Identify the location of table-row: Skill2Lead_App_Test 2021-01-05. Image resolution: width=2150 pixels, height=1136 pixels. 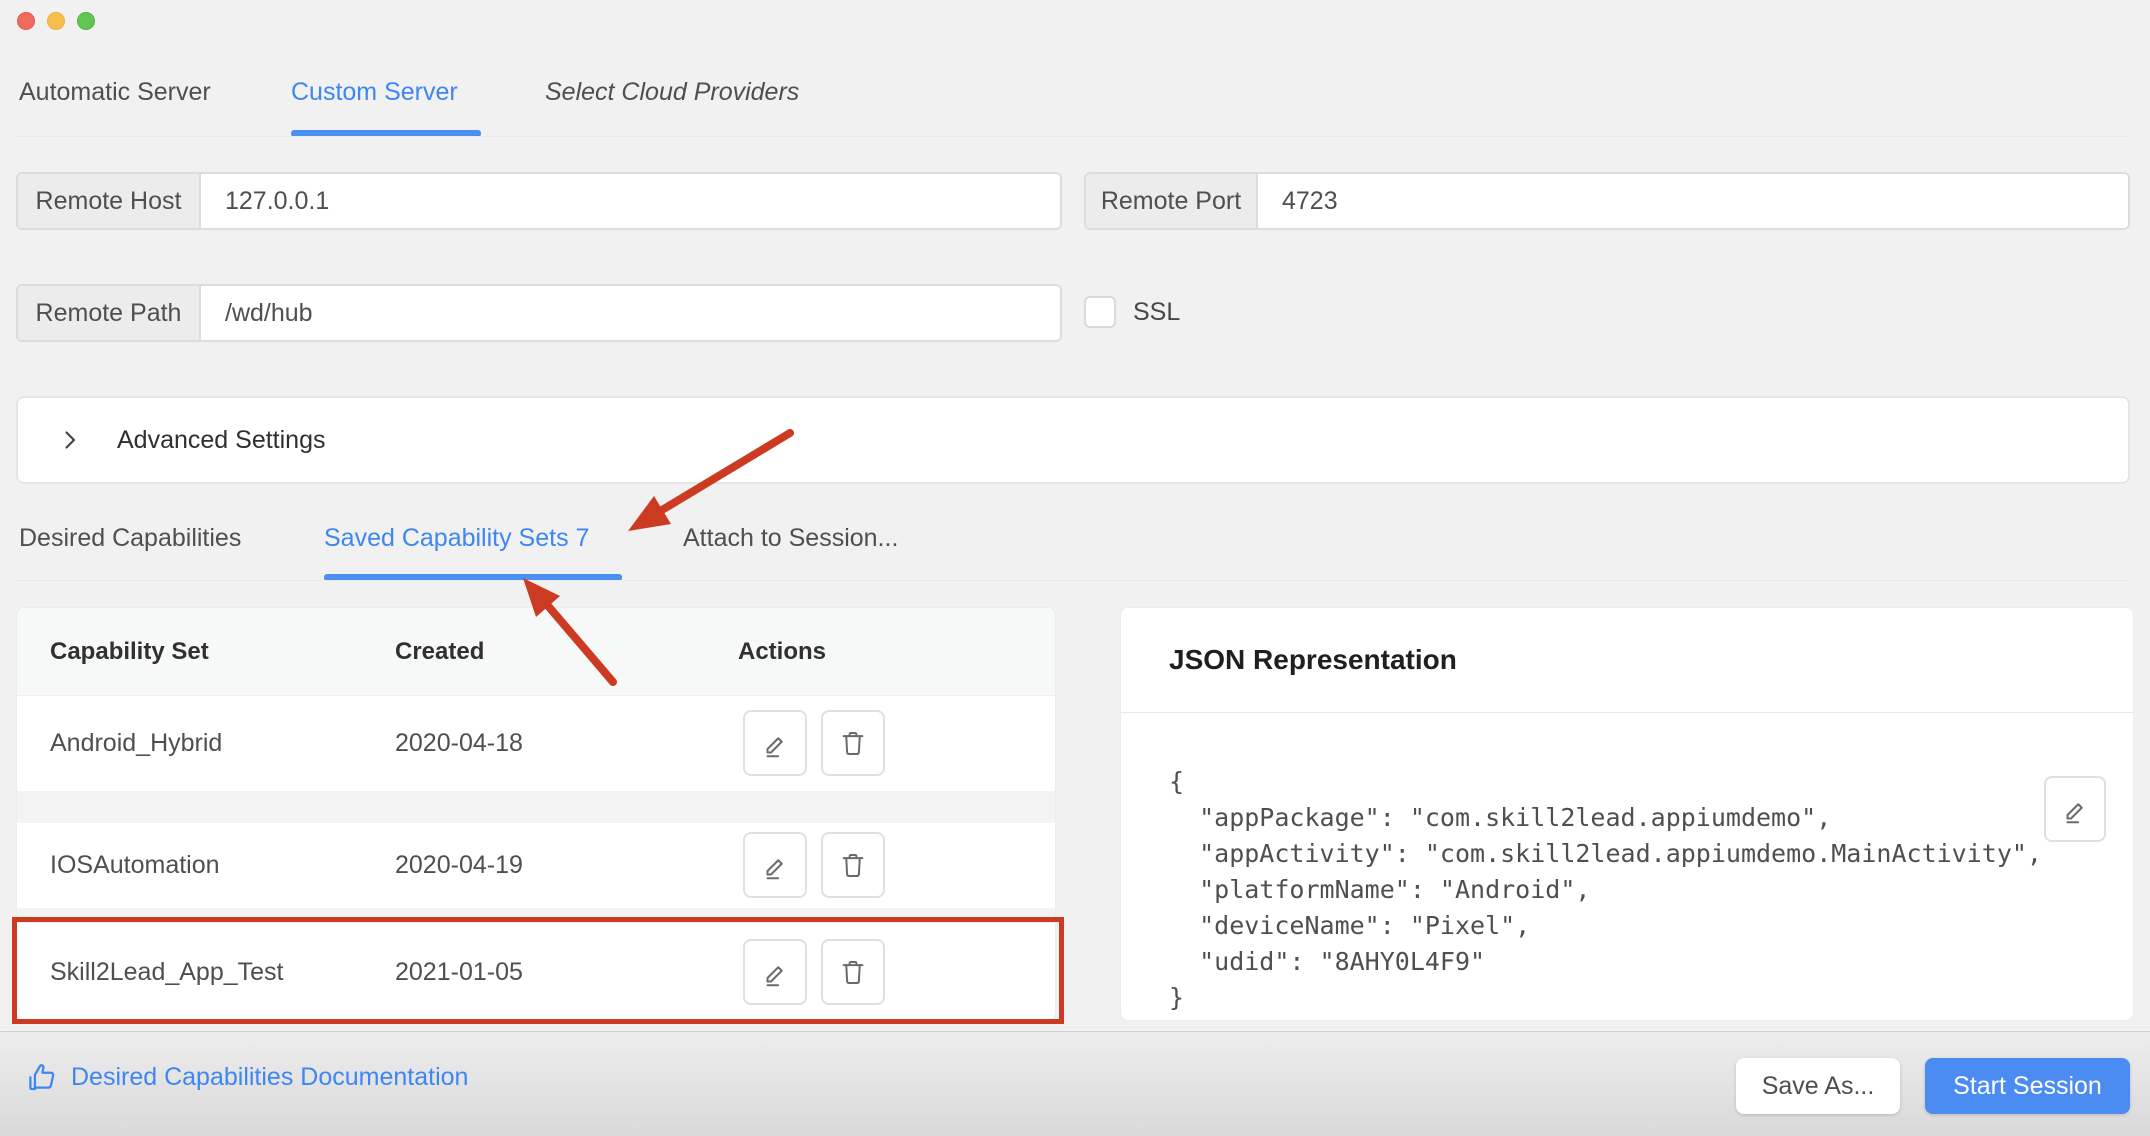
(536, 971).